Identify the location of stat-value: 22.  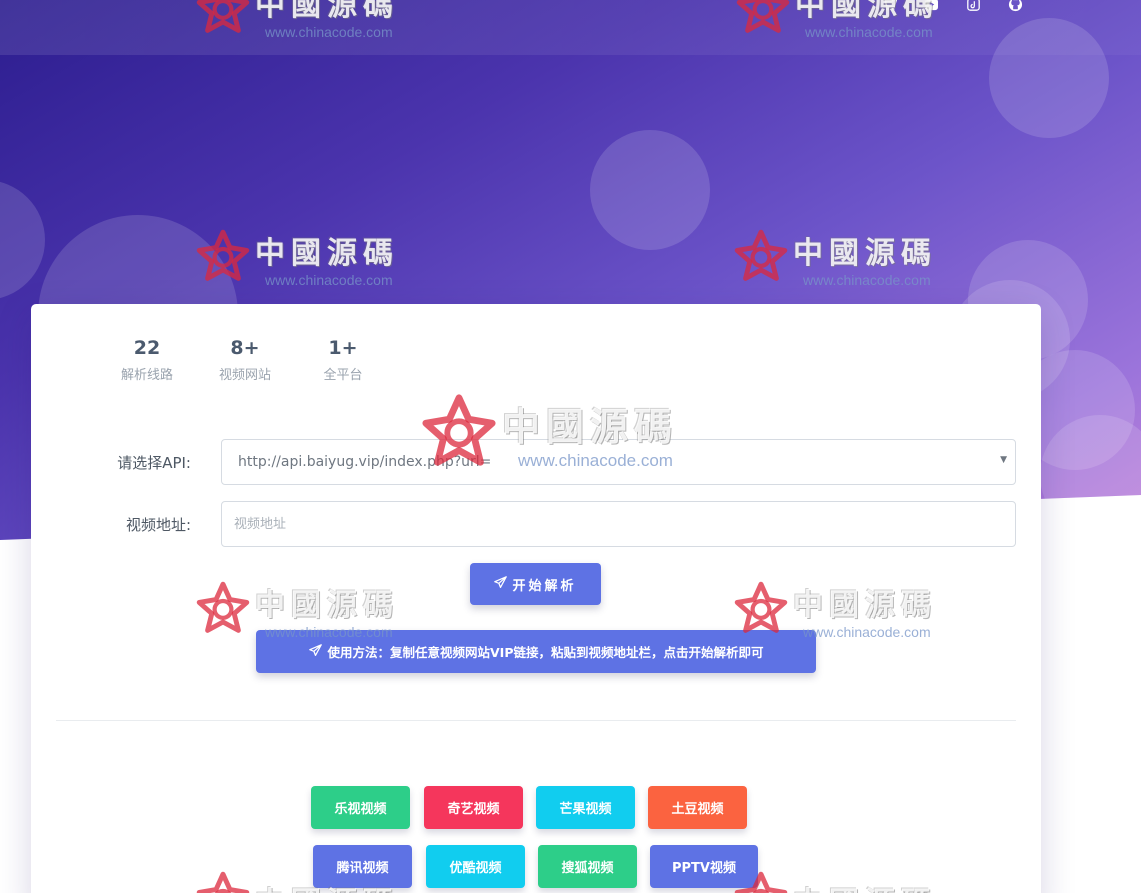
(147, 348).